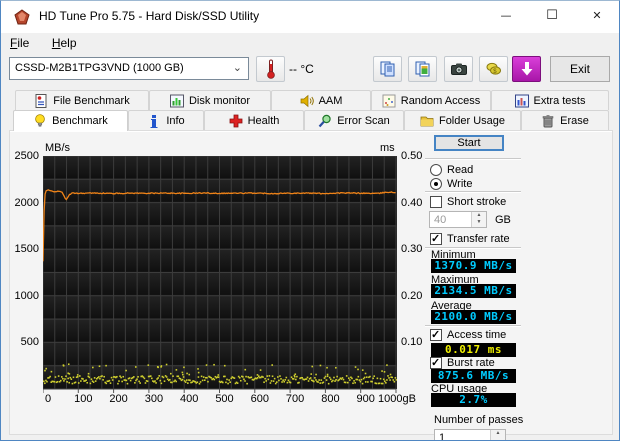 This screenshot has width=620, height=441. What do you see at coordinates (219, 100) in the screenshot?
I see `tab-label: Disk monitor` at bounding box center [219, 100].